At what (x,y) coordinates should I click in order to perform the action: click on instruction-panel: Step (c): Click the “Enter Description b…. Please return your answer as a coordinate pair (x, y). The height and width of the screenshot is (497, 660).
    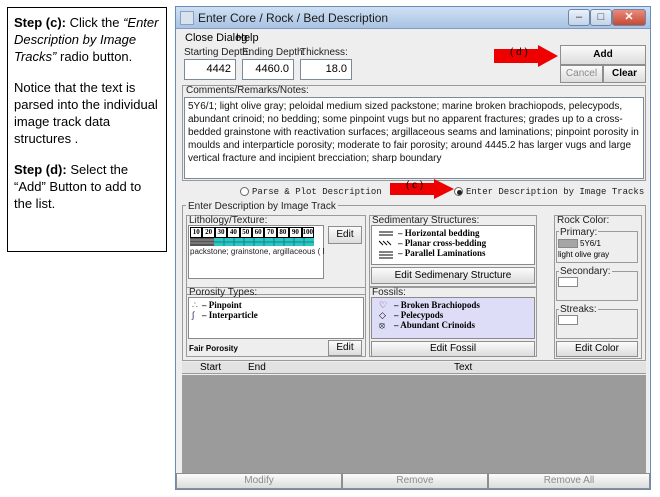
    Looking at the image, I should click on (87, 129).